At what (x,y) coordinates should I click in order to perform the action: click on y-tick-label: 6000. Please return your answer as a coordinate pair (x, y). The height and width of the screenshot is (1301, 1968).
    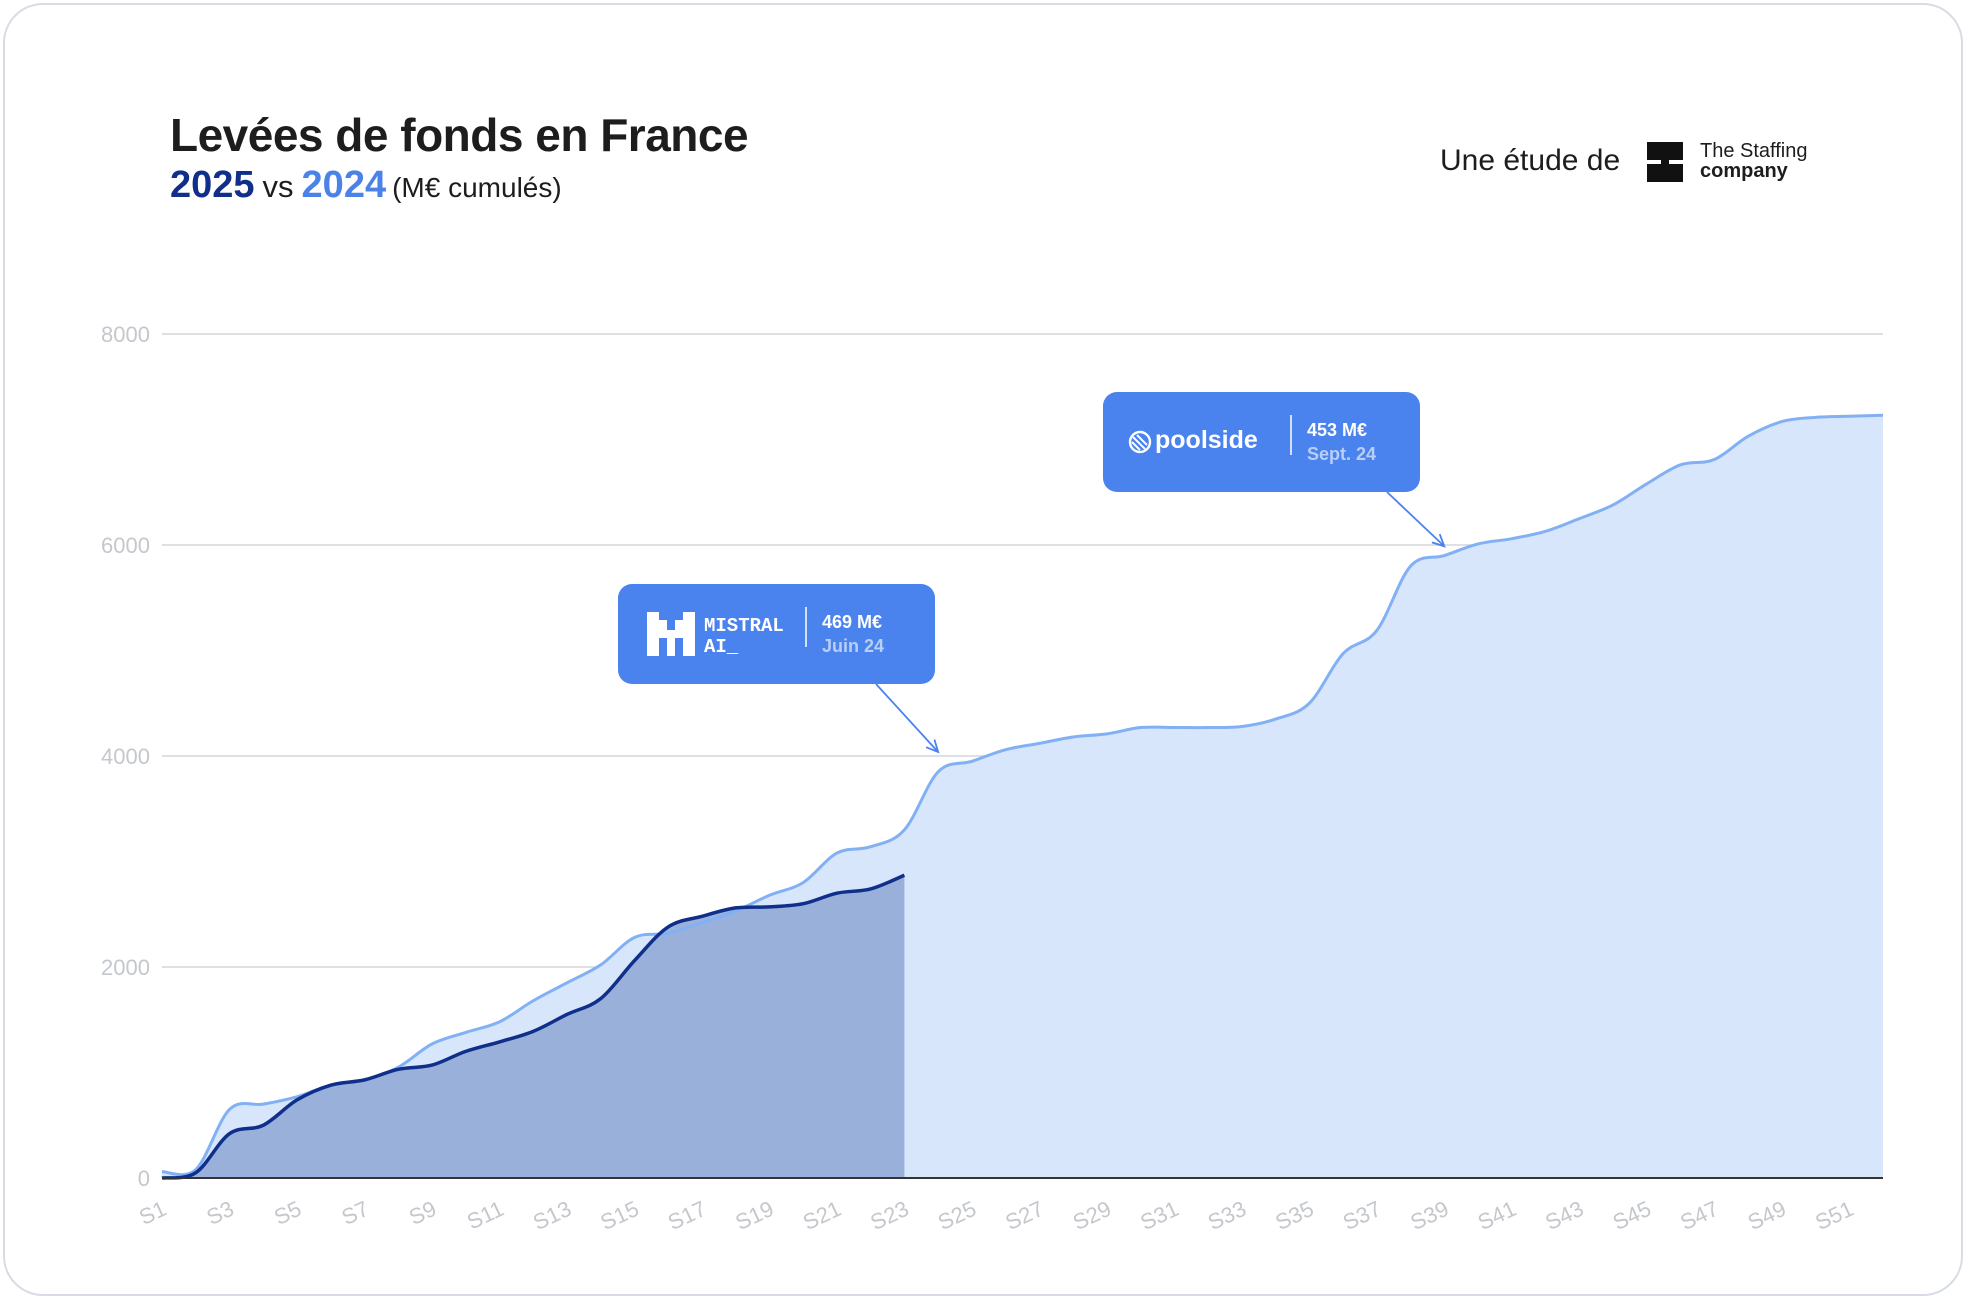
    Looking at the image, I should click on (125, 545).